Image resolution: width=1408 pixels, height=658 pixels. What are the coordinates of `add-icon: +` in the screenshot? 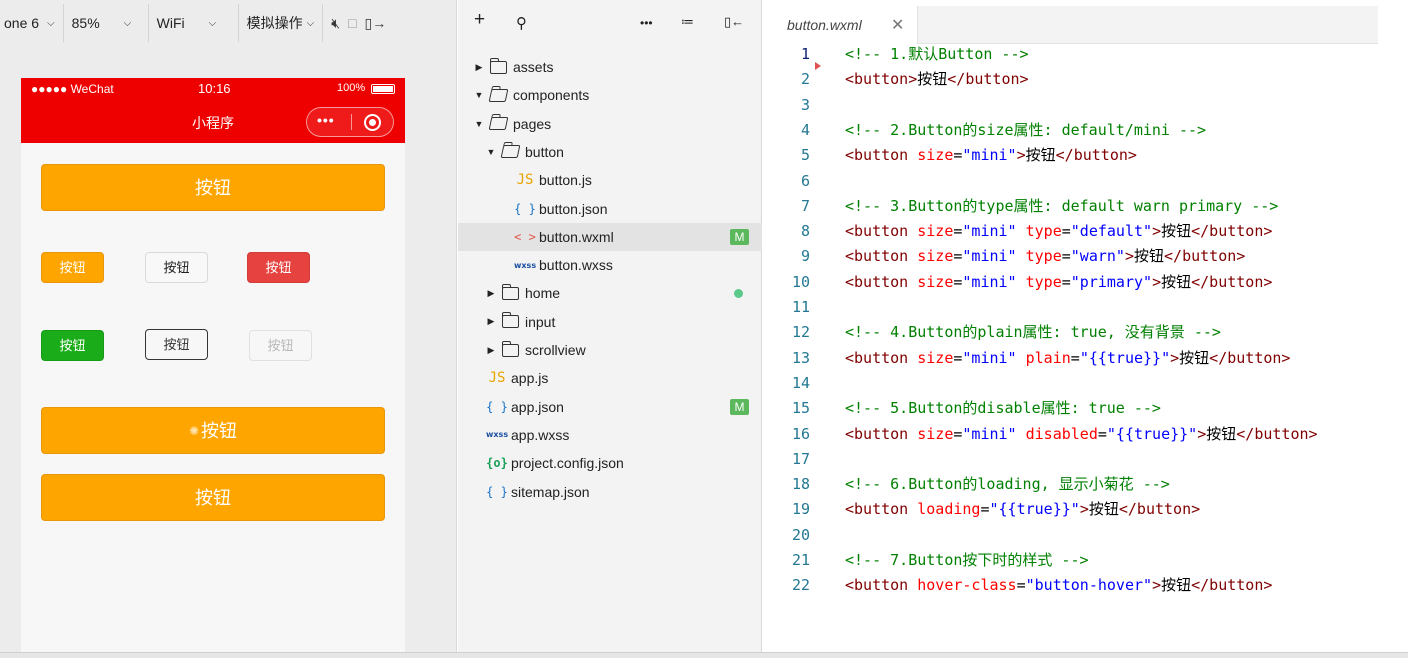 It's located at (479, 20).